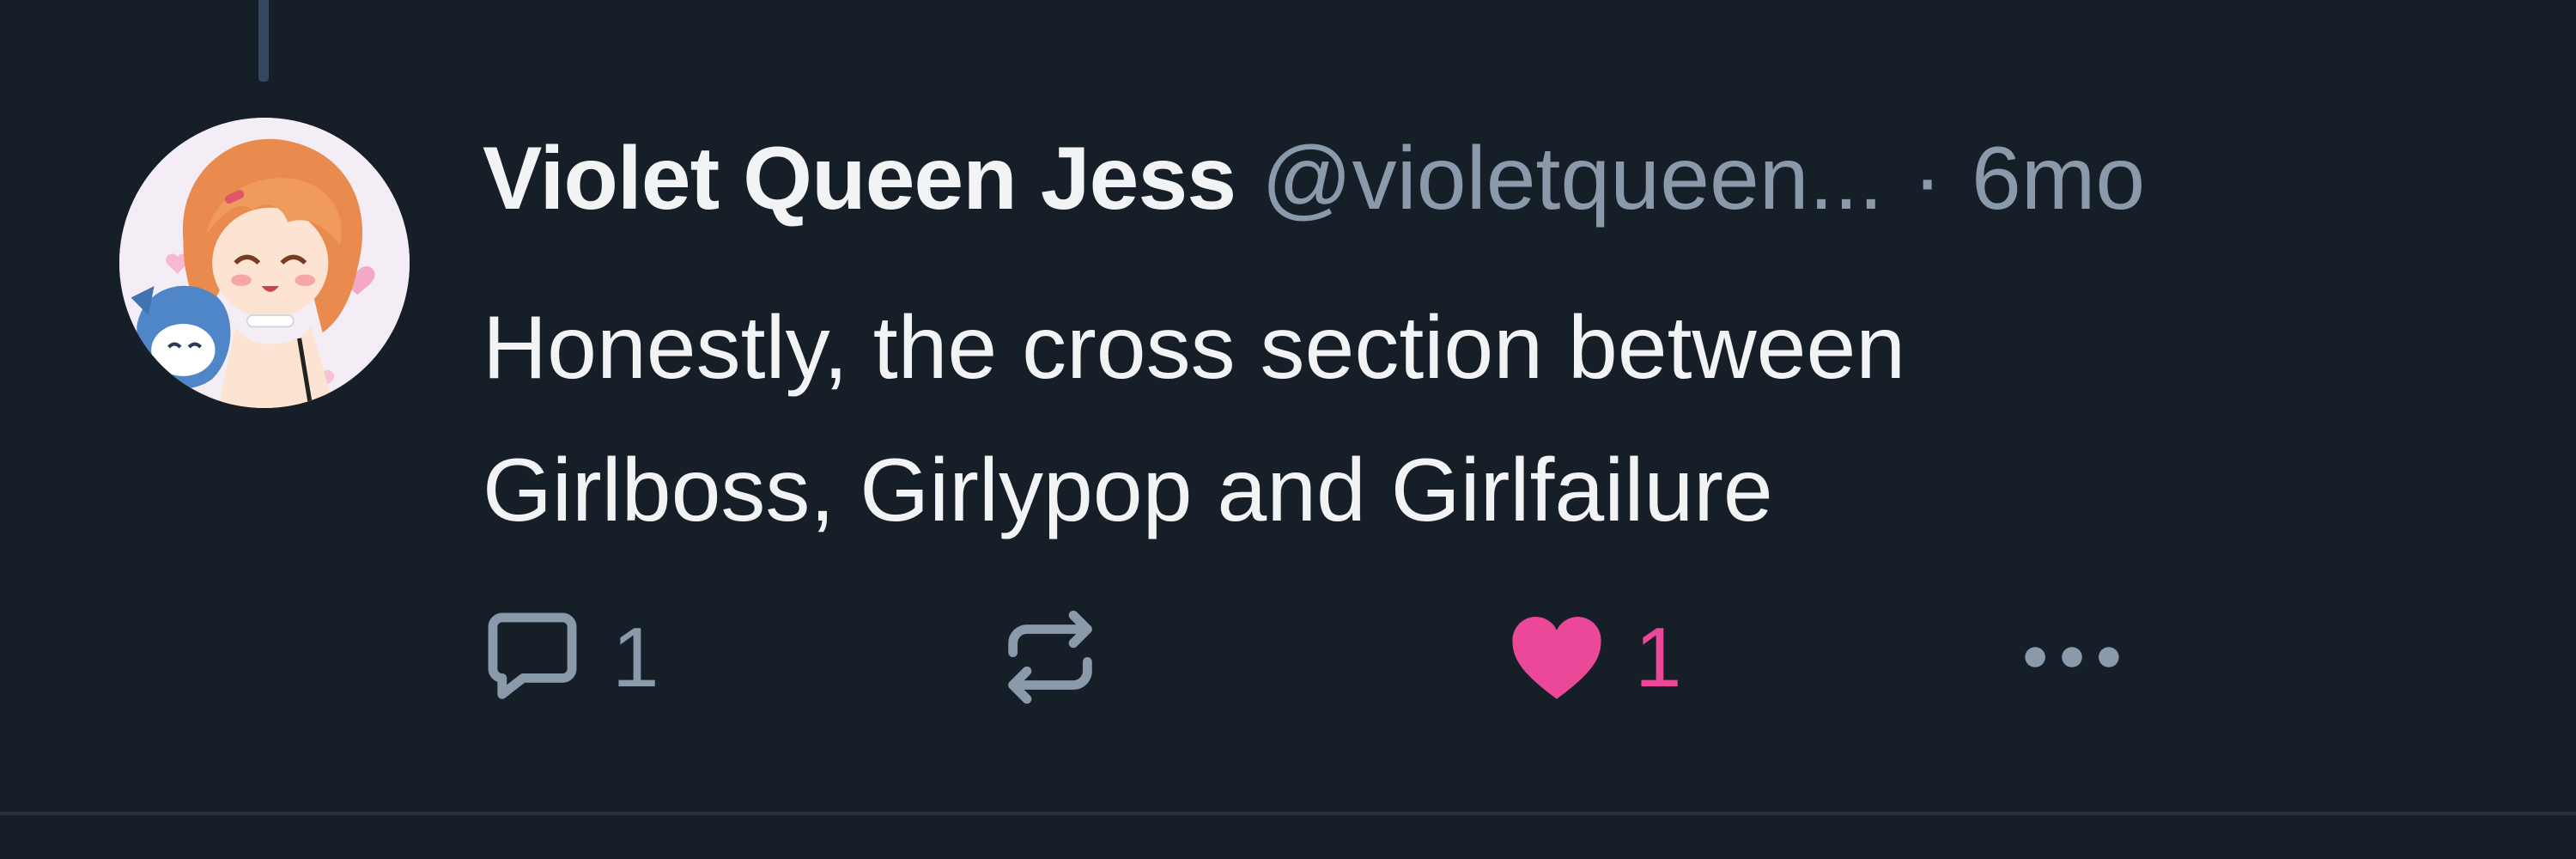 Image resolution: width=2576 pixels, height=859 pixels. I want to click on avatar-image, so click(264, 263).